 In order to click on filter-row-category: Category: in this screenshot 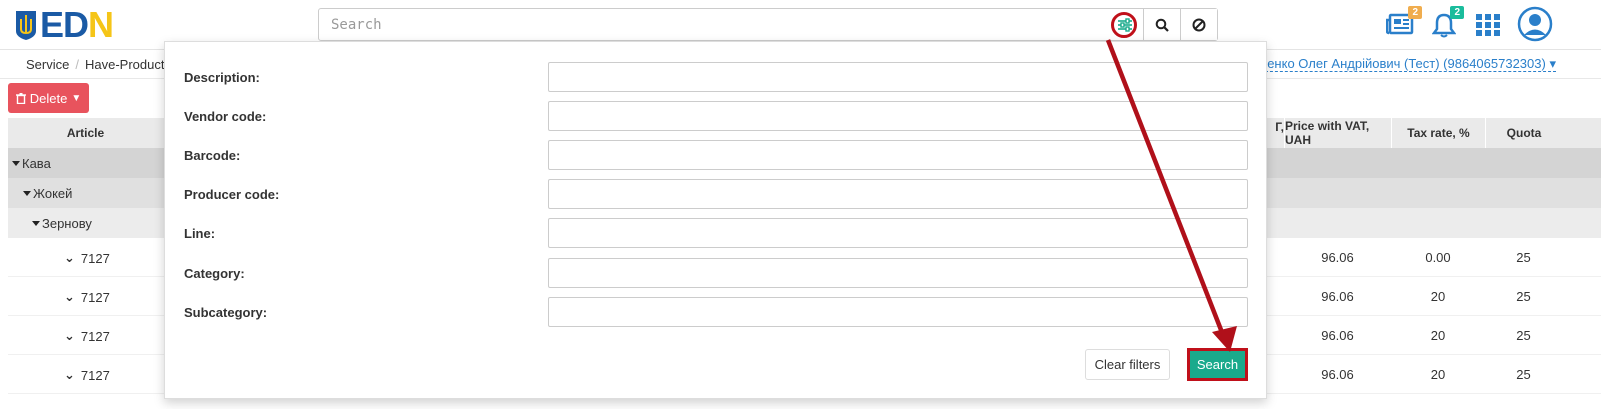, I will do `click(716, 273)`.